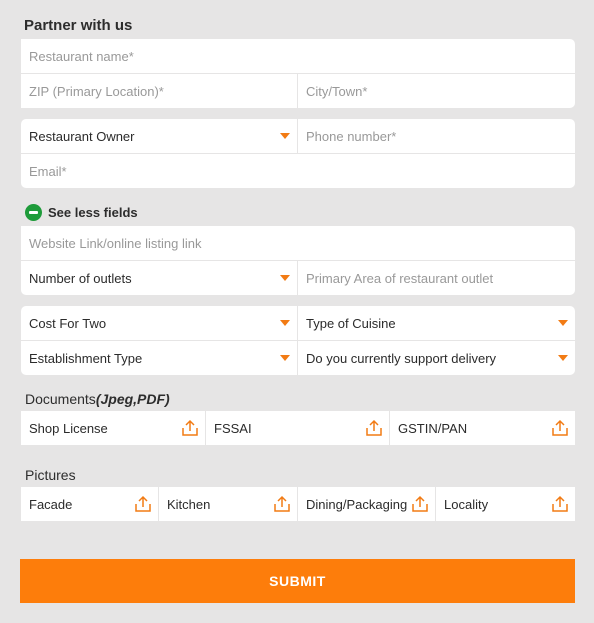 This screenshot has height=623, width=594. Describe the element at coordinates (159, 358) in the screenshot. I see `establishment-type-select: Establishment Type` at that location.